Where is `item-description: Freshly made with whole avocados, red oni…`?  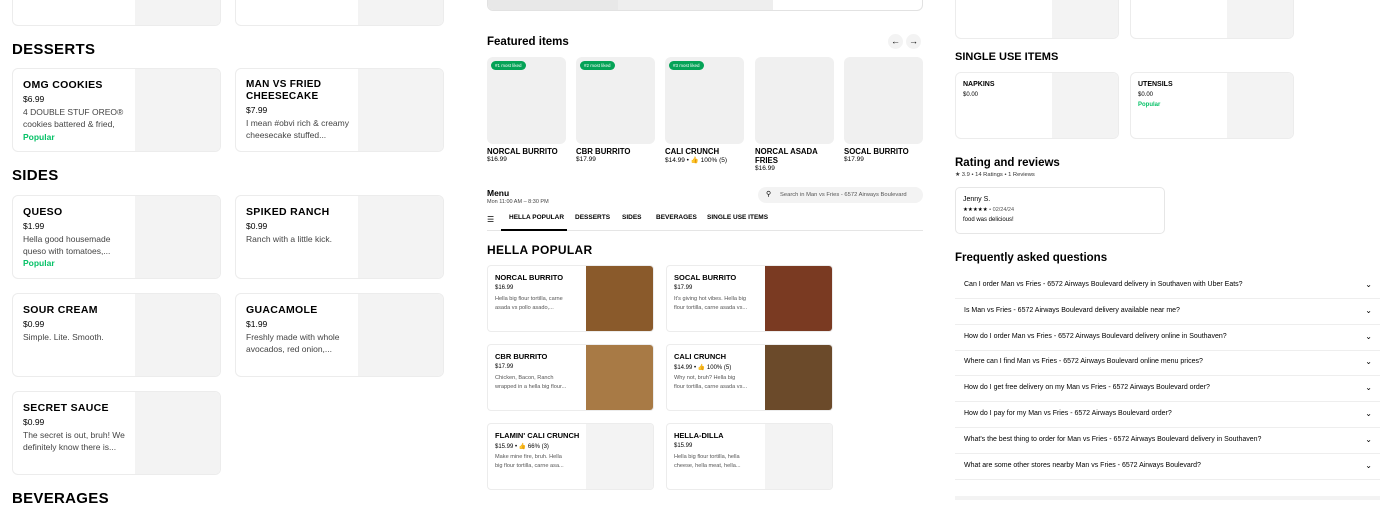 item-description: Freshly made with whole avocados, red oni… is located at coordinates (293, 343).